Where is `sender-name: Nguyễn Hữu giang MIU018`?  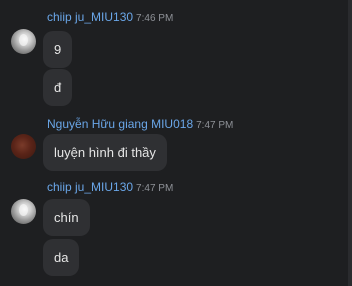
sender-name: Nguyễn Hữu giang MIU018 is located at coordinates (120, 124).